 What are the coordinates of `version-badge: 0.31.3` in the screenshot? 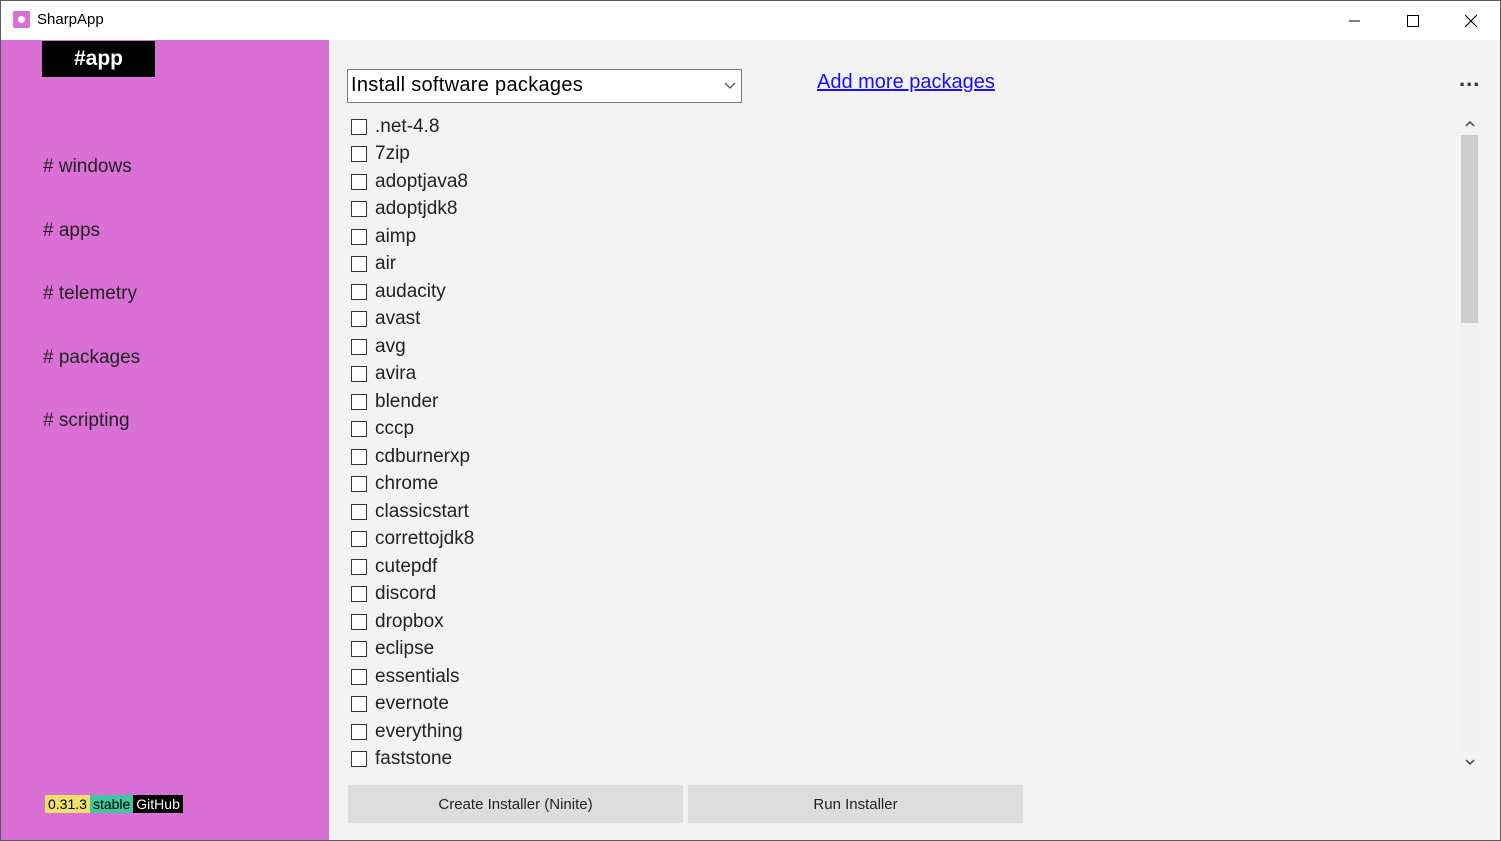 It's located at (67, 804).